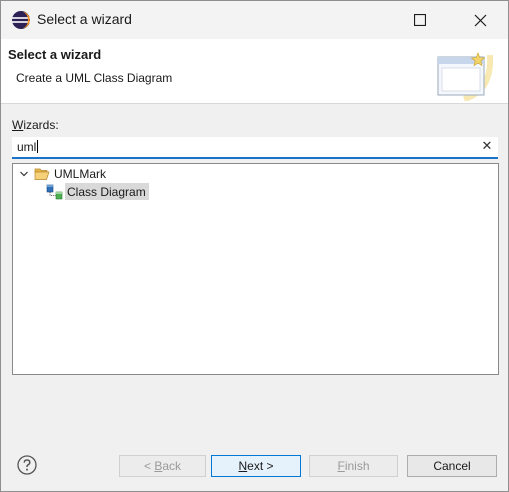  Describe the element at coordinates (55, 54) in the screenshot. I see `banner-title: Select a wizard` at that location.